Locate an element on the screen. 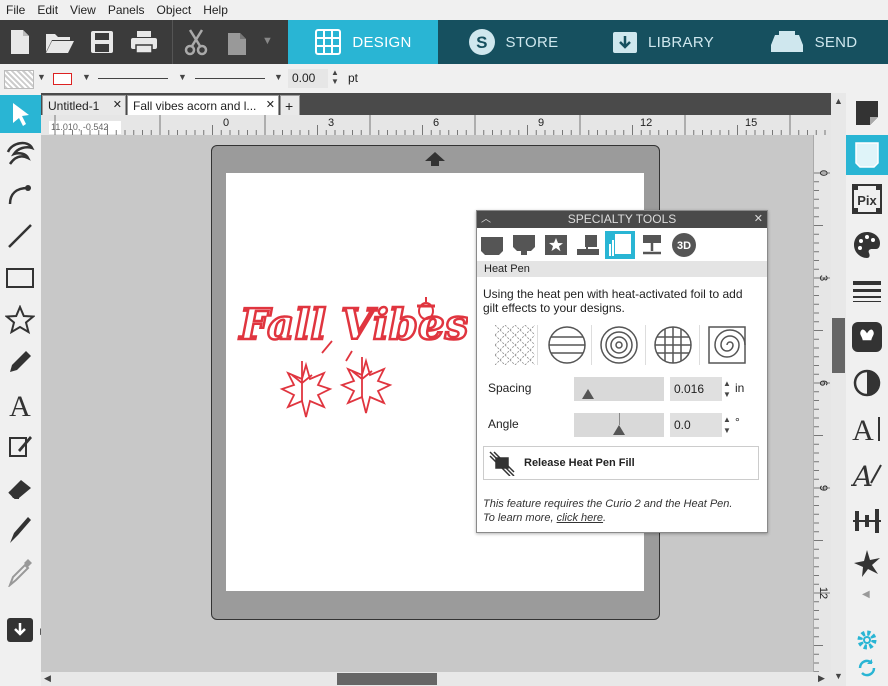 The image size is (888, 686). scroll-left-icon: ◀ is located at coordinates (47, 678).